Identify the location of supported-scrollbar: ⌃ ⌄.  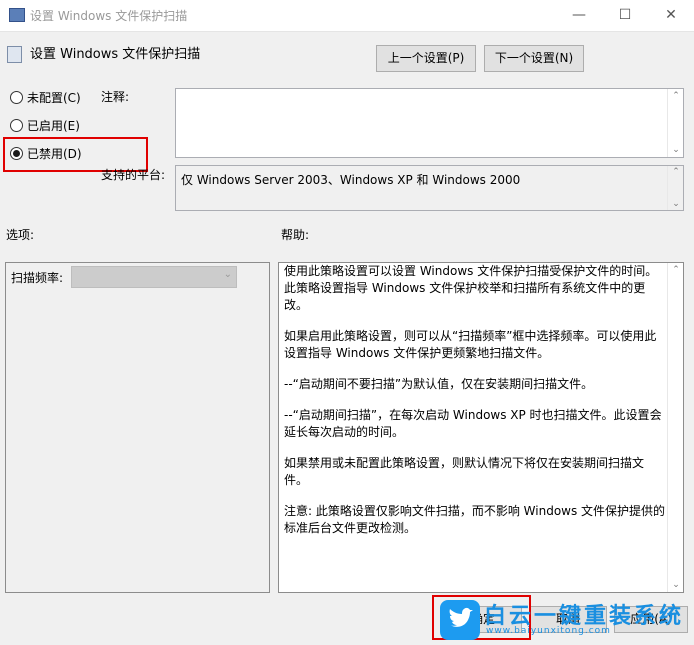
(675, 188).